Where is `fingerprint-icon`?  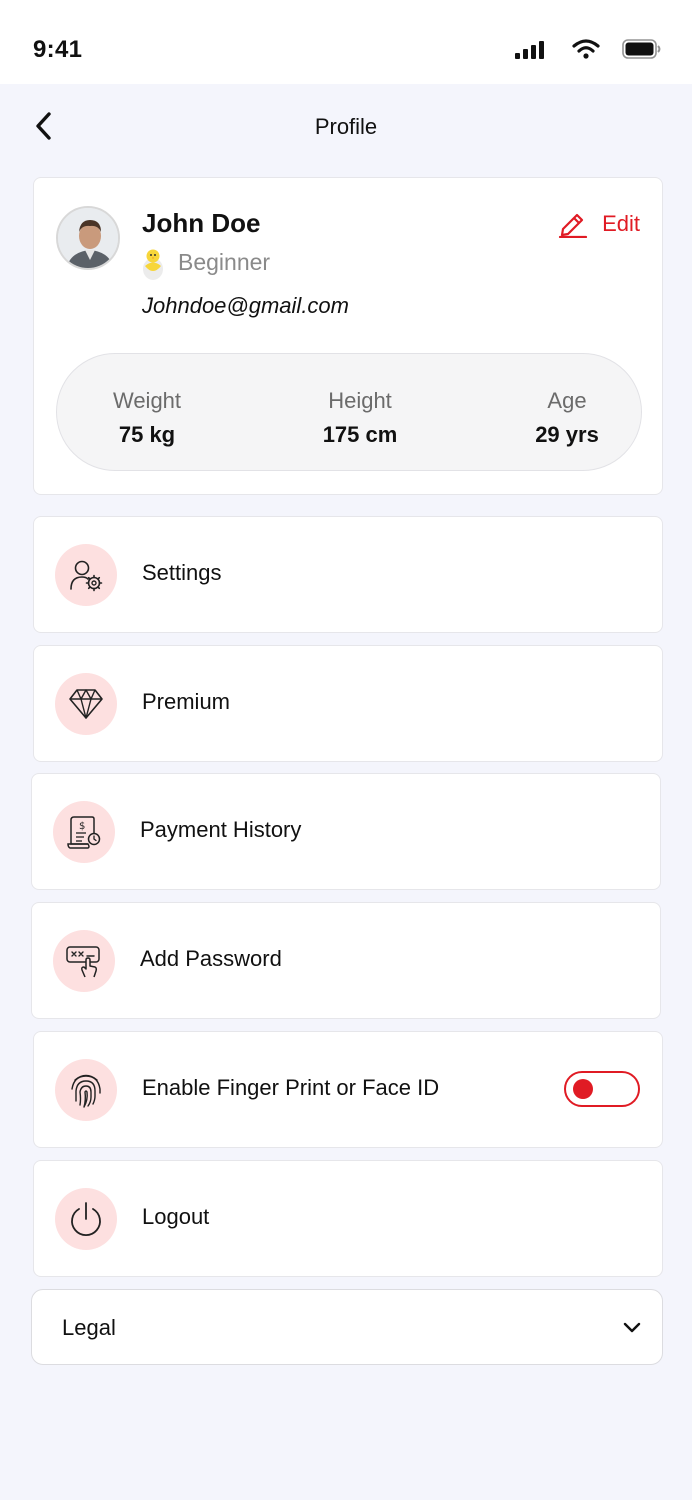
fingerprint-icon is located at coordinates (86, 1091).